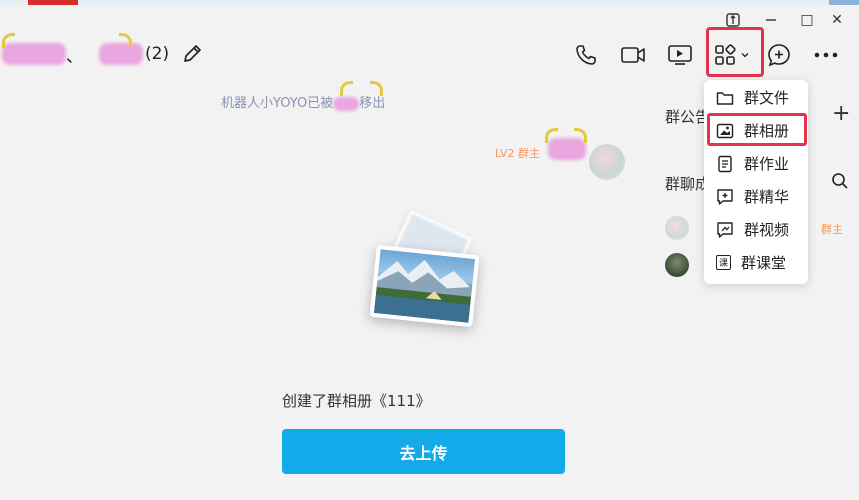 The width and height of the screenshot is (859, 500). I want to click on screen-share-button, so click(680, 55).